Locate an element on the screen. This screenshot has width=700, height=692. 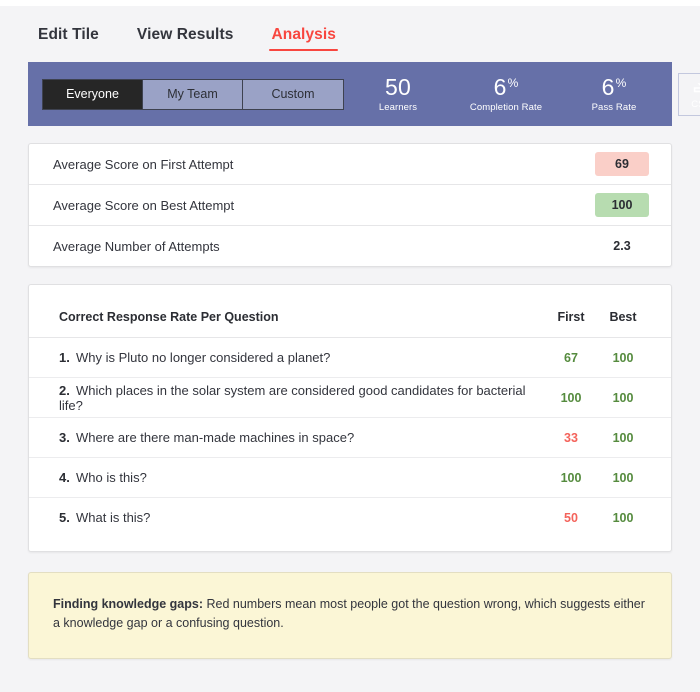
summary-label: Average Number of Attempts is located at coordinates (136, 246).